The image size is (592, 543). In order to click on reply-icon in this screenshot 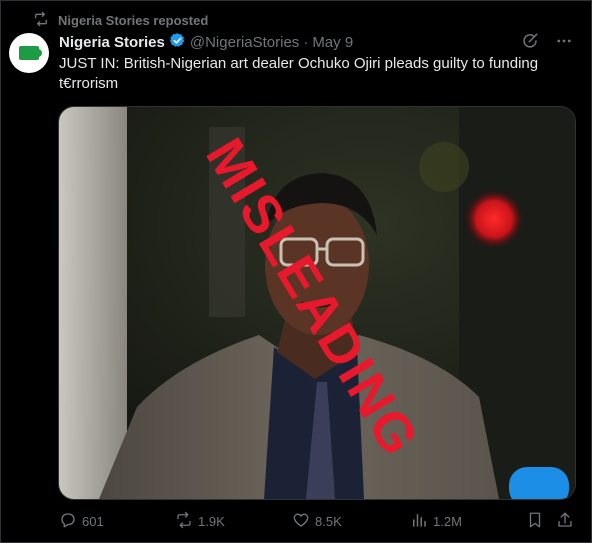, I will do `click(68, 521)`.